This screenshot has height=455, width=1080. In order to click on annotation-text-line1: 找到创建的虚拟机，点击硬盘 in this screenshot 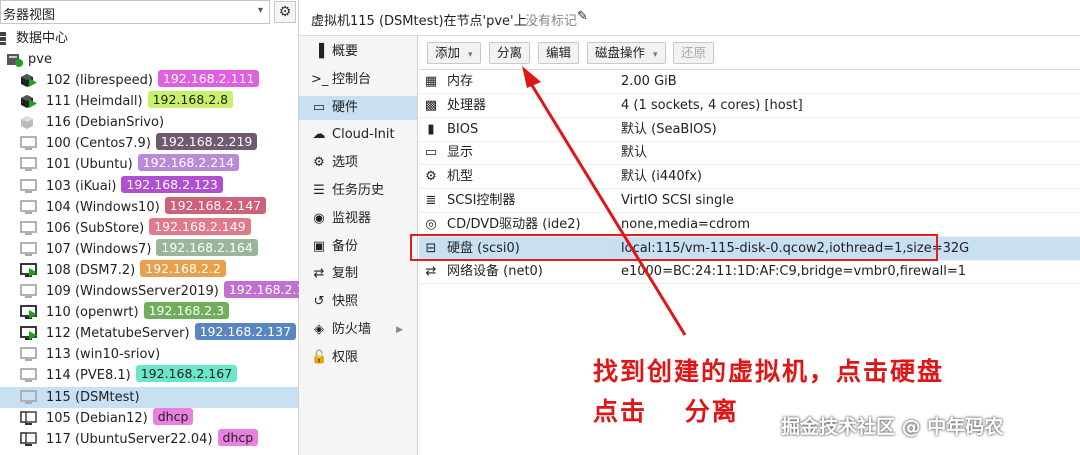, I will do `click(769, 371)`.